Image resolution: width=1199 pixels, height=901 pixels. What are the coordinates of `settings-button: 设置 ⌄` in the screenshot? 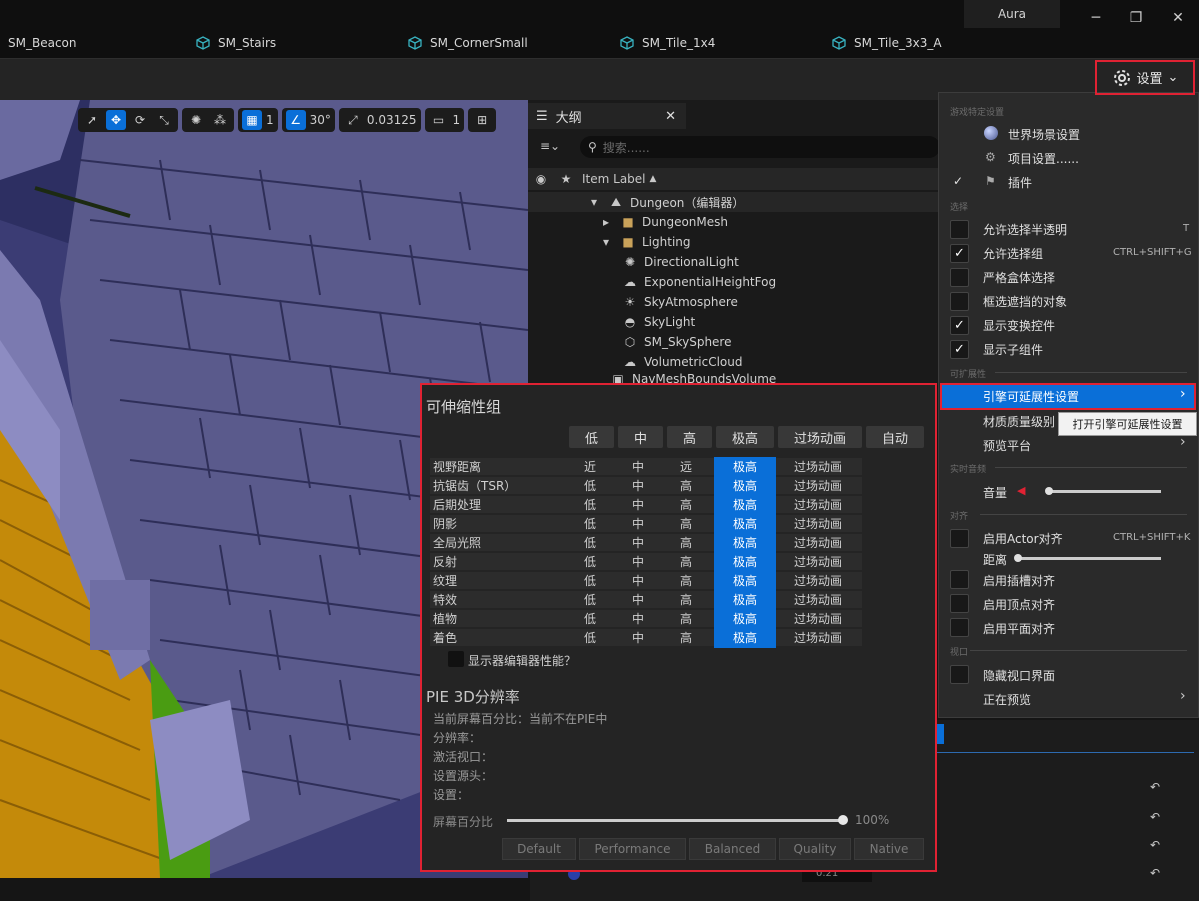 It's located at (1145, 77).